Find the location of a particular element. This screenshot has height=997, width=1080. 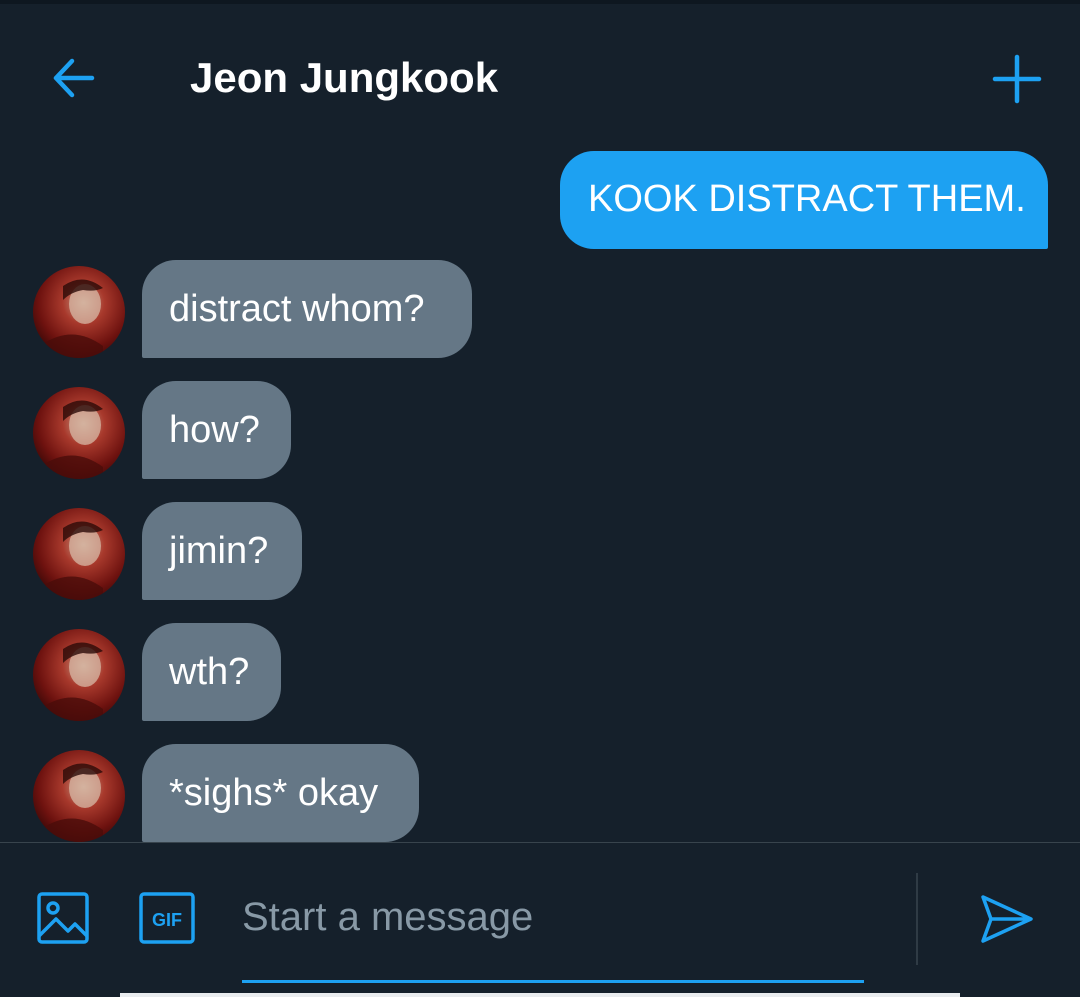

message-text: jimin? is located at coordinates (219, 551).